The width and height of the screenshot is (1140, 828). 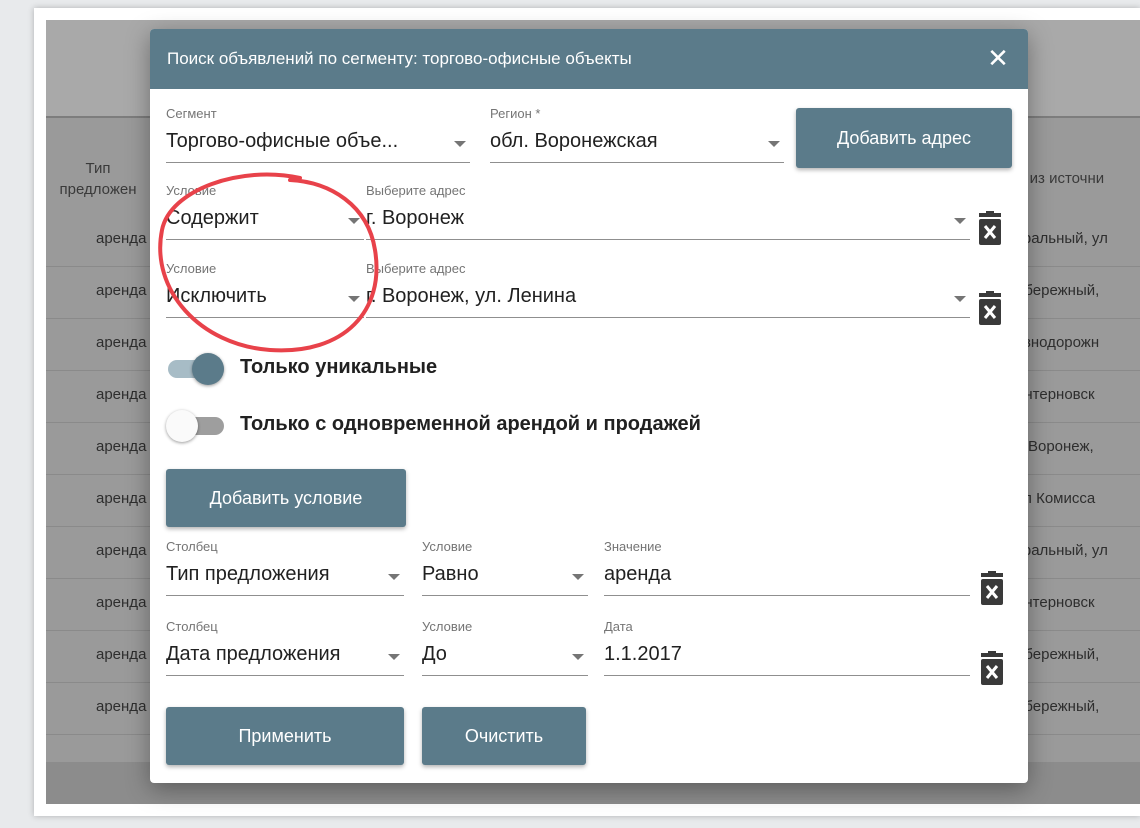 What do you see at coordinates (505, 649) in the screenshot?
I see `filter-condition-select: Условие До` at bounding box center [505, 649].